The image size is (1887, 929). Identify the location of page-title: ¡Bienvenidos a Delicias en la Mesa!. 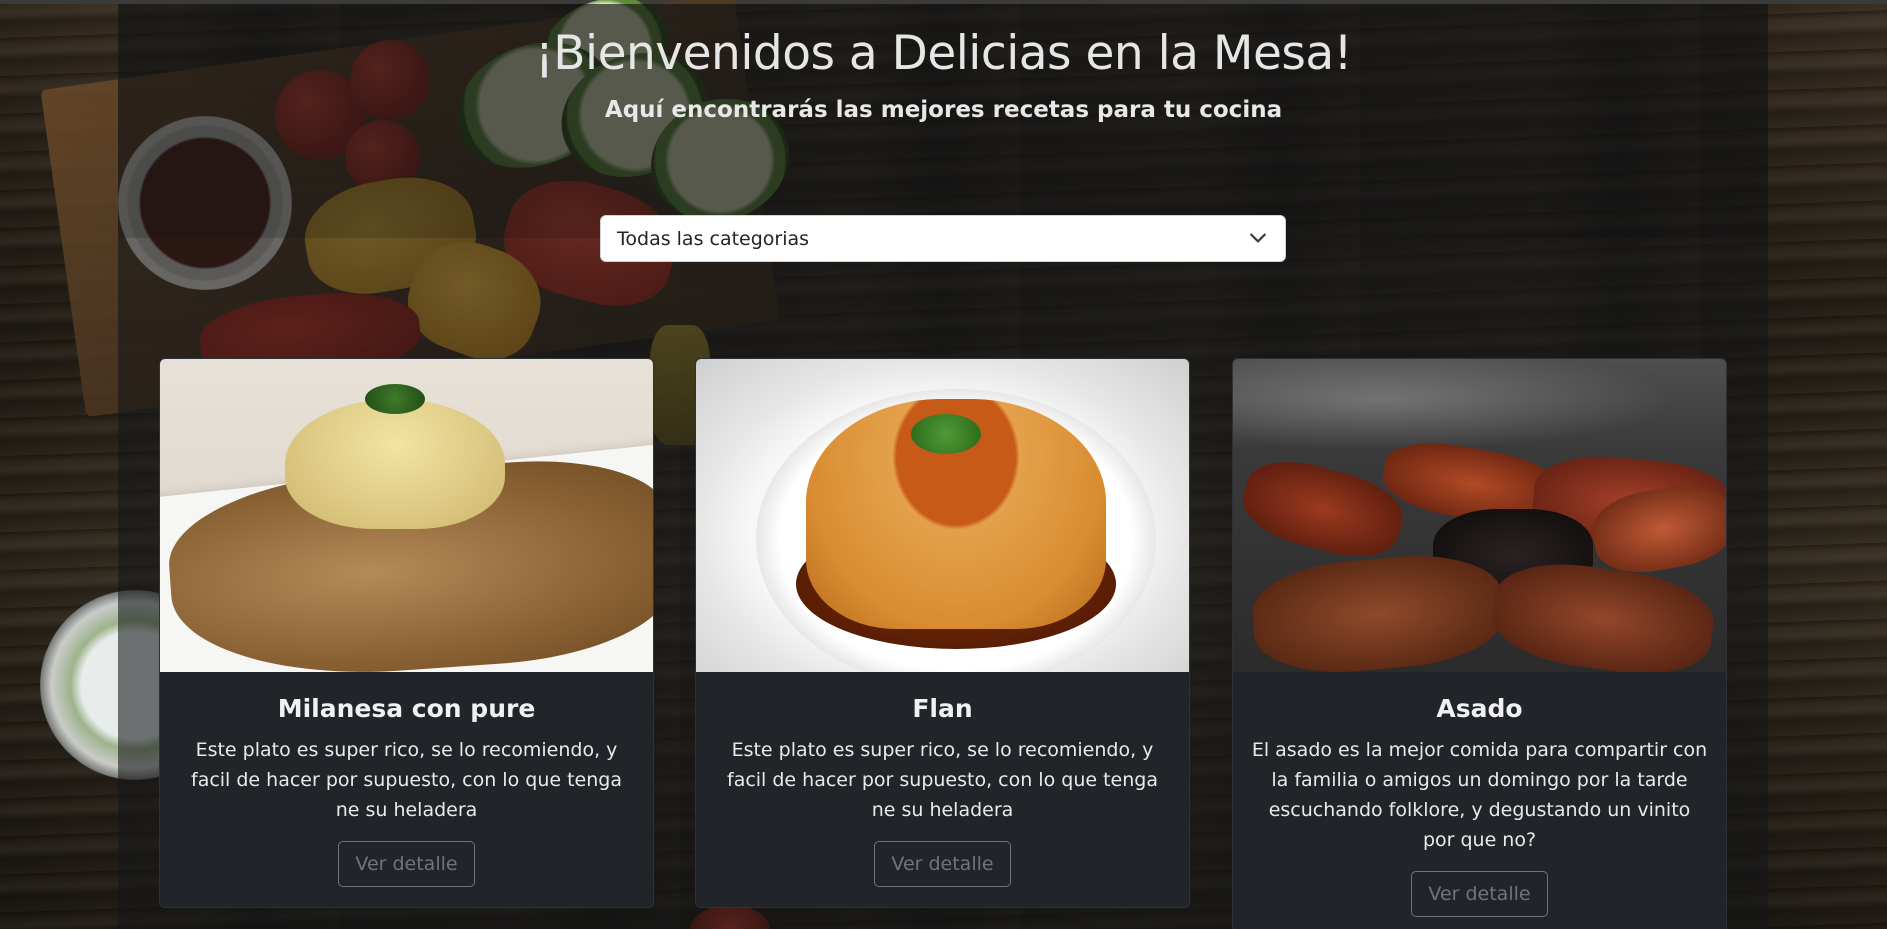
(943, 53).